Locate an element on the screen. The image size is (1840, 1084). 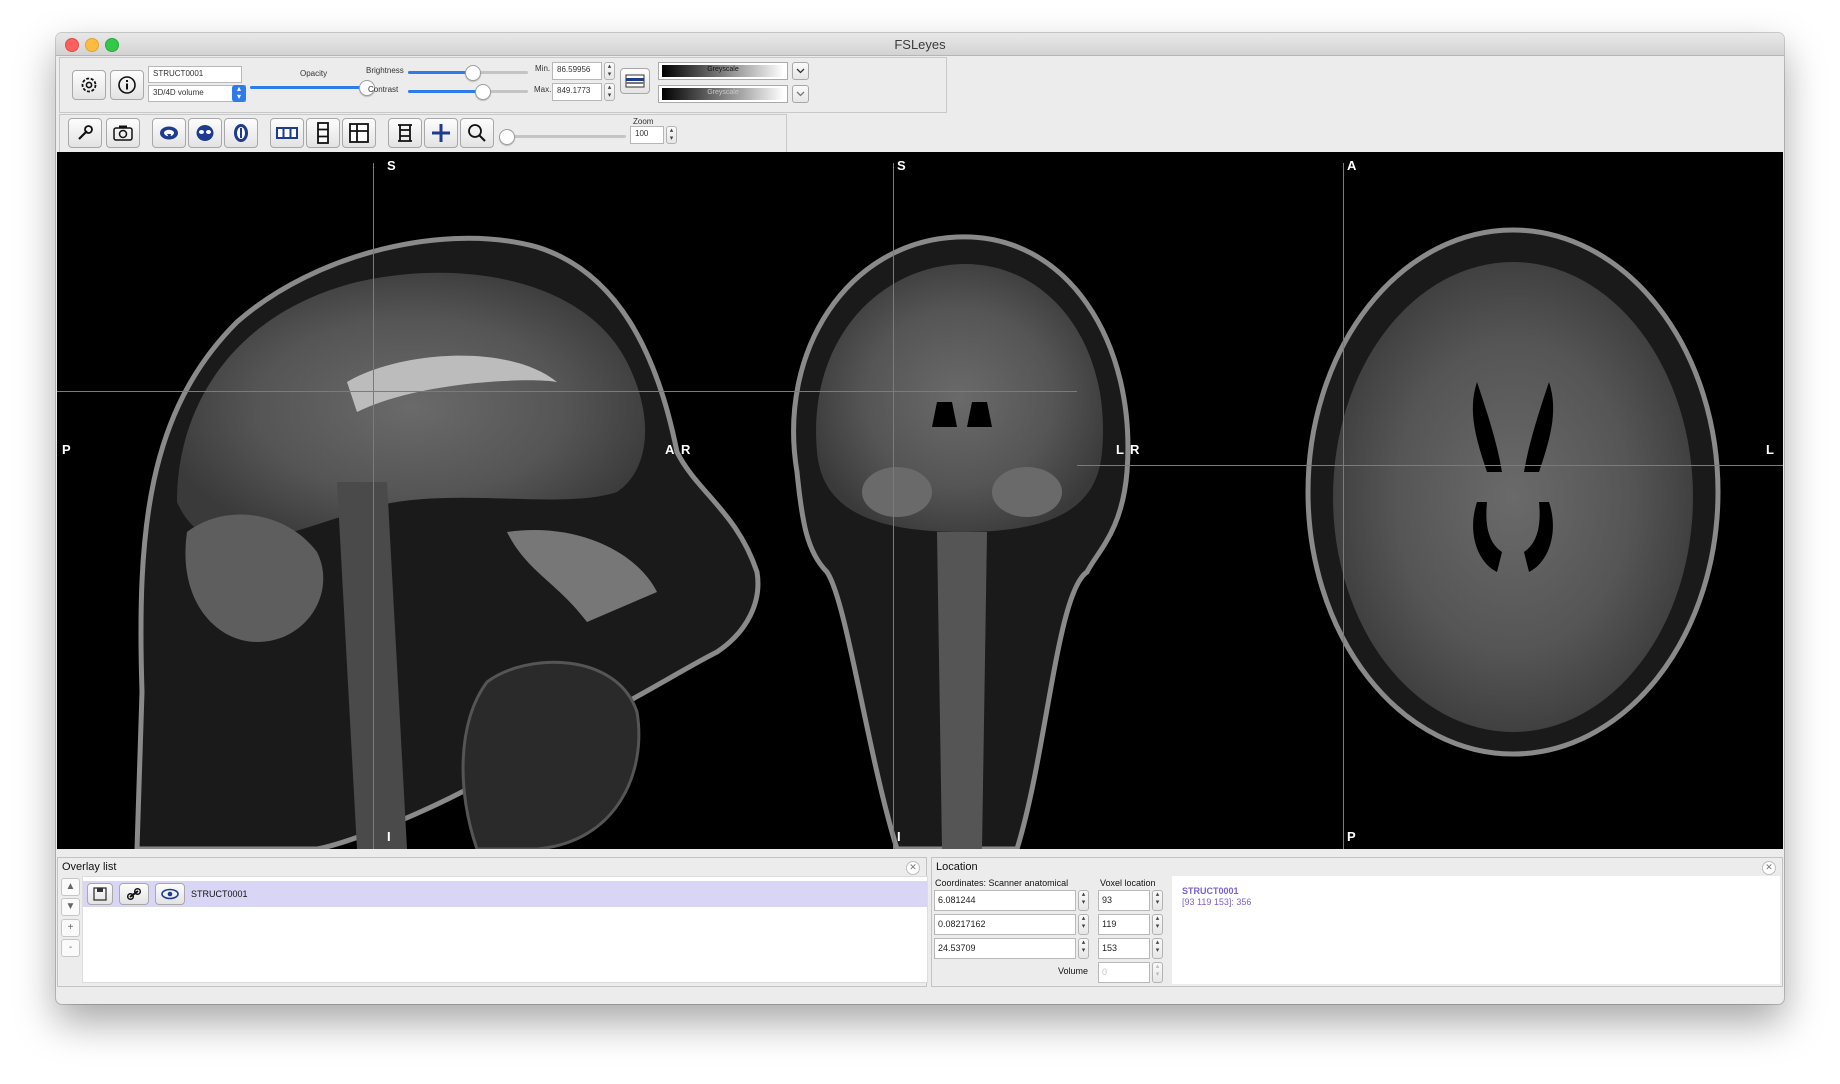
opacity-slider is located at coordinates (313, 88).